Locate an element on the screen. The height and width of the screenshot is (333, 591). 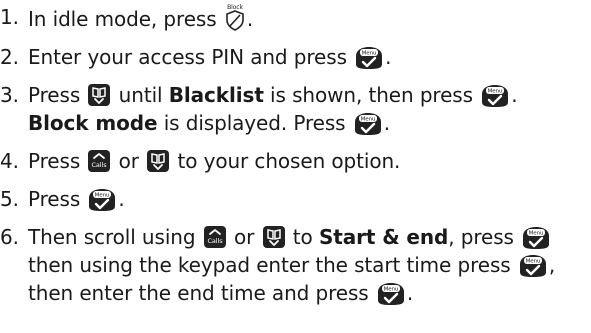
step-number: 4. is located at coordinates (9, 161).